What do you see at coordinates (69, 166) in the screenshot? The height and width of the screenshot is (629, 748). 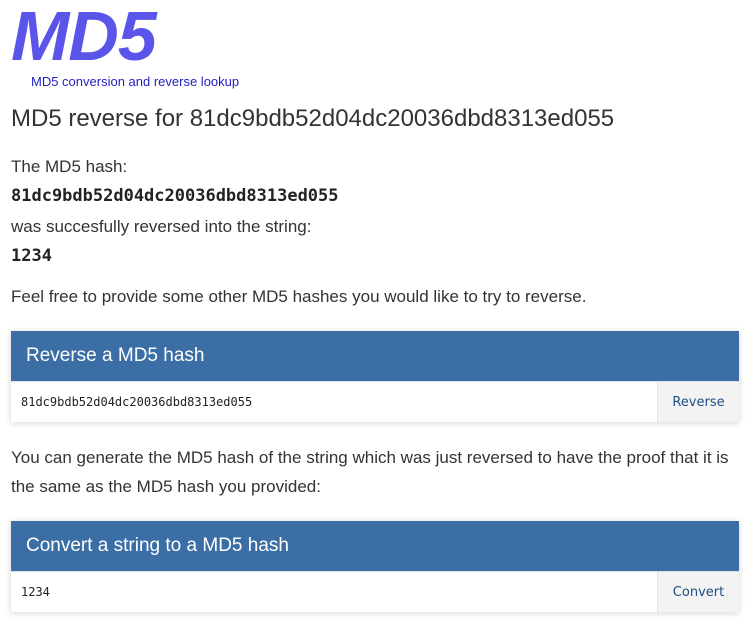 I see `hash-label: The MD5 hash:` at bounding box center [69, 166].